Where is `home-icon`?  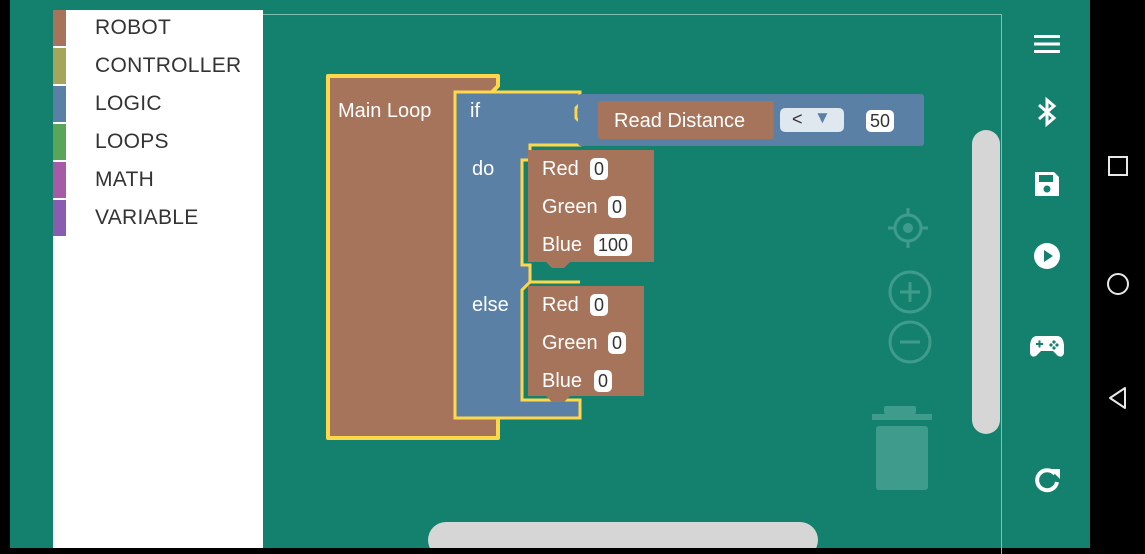 home-icon is located at coordinates (1117, 284).